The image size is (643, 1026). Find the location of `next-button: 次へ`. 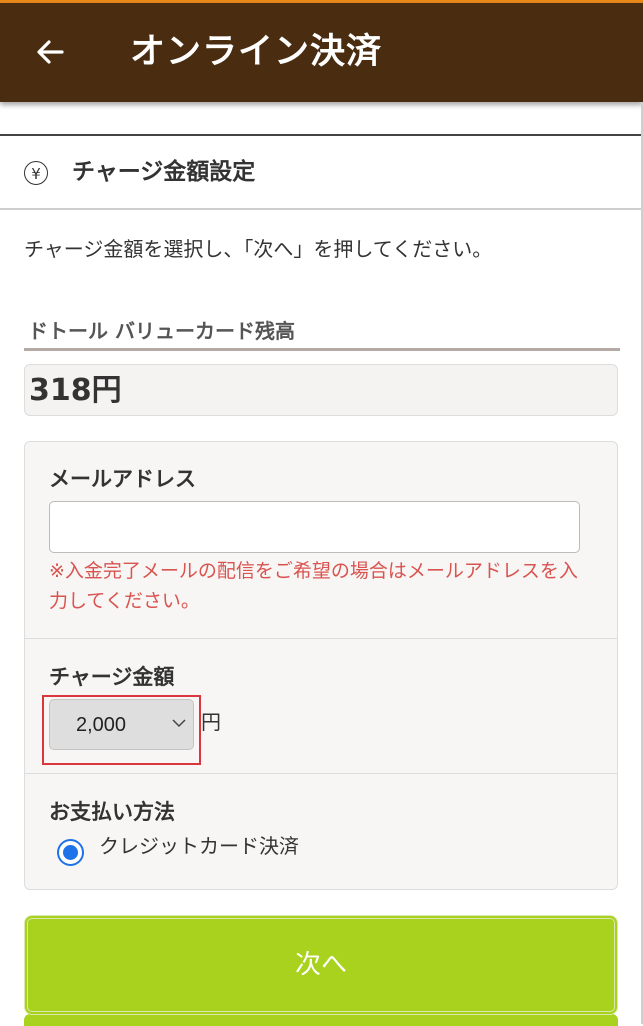

next-button: 次へ is located at coordinates (321, 965).